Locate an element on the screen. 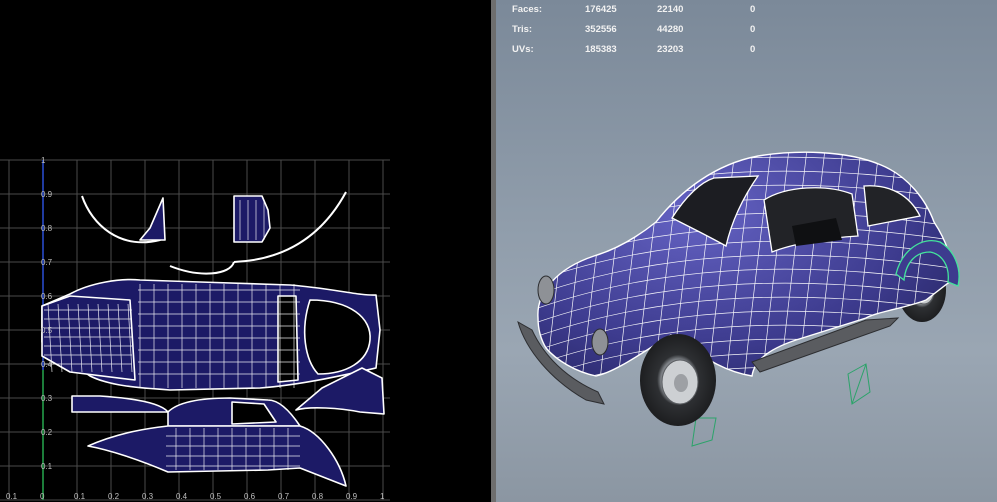  uv-shell-door-panel is located at coordinates (252, 219).